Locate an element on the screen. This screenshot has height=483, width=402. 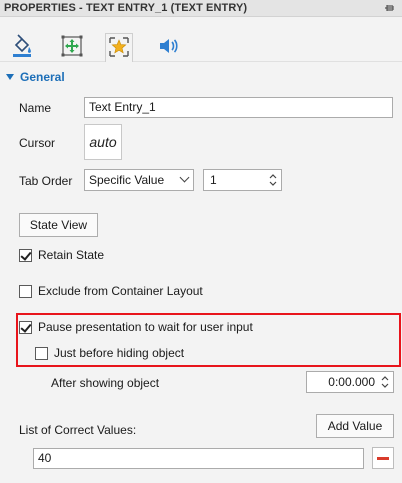
state-view-button: State View is located at coordinates (58, 225).